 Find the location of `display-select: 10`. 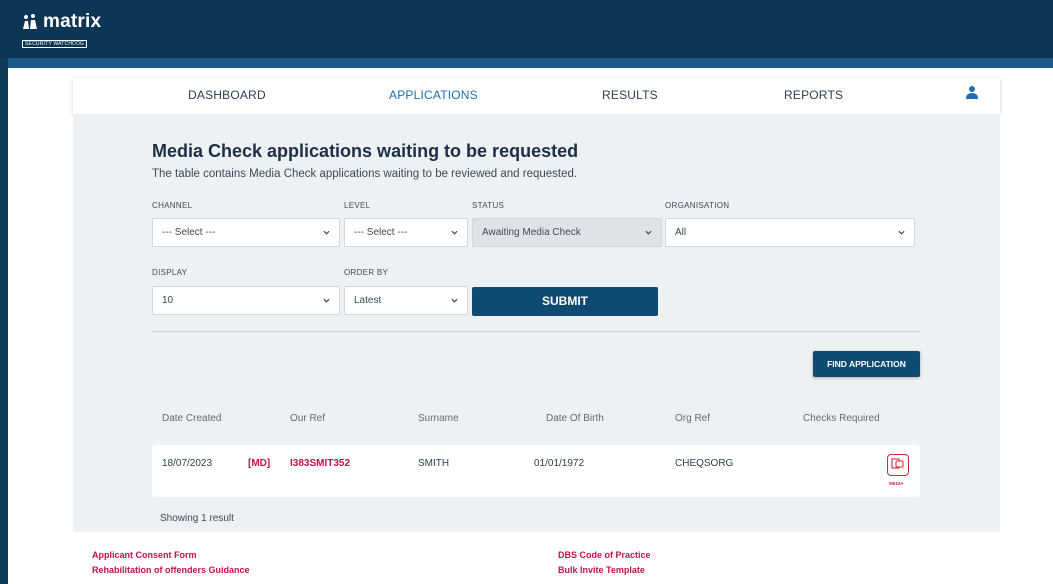

display-select: 10 is located at coordinates (246, 300).